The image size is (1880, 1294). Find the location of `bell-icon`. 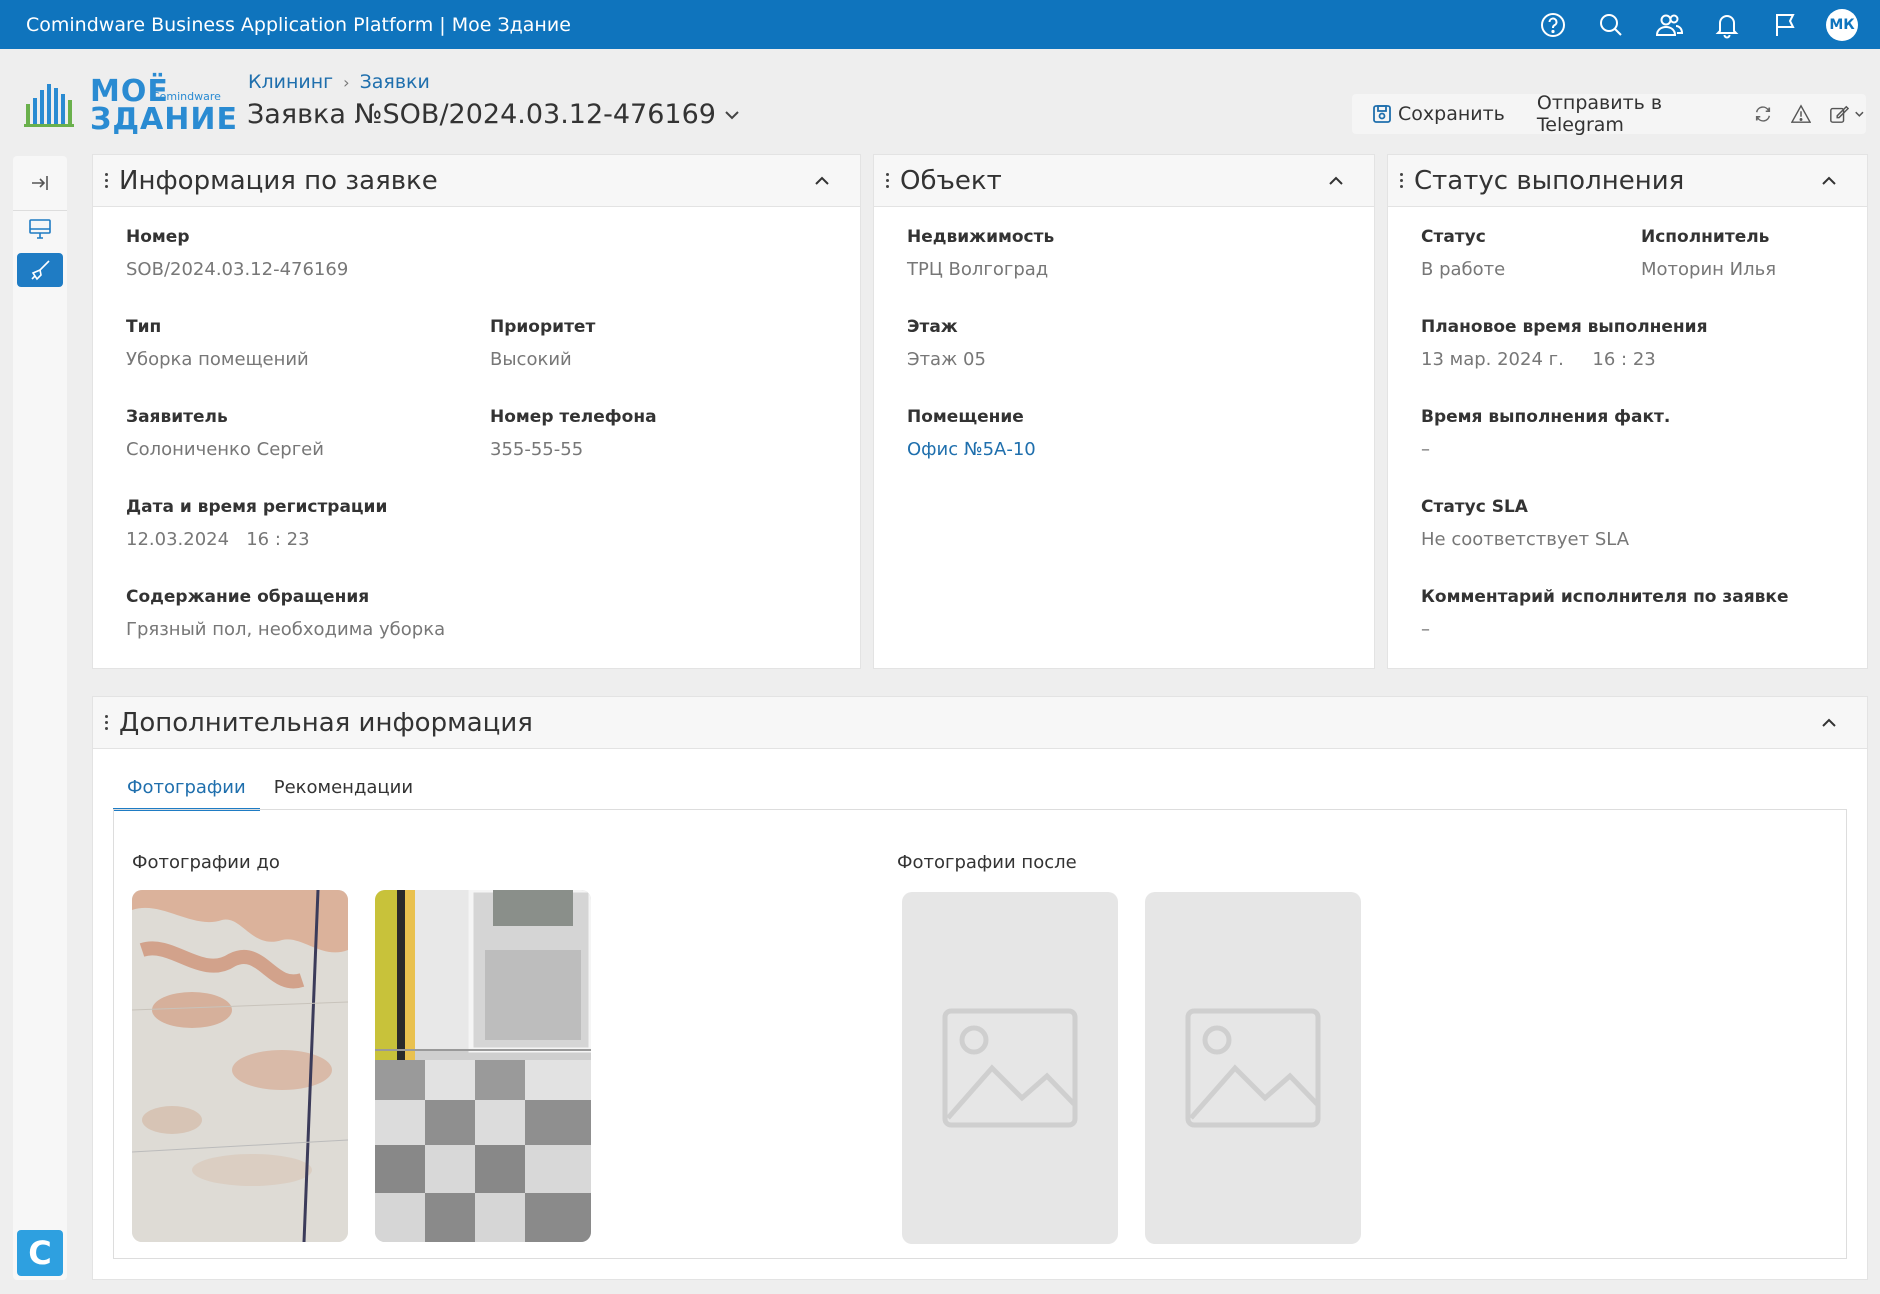

bell-icon is located at coordinates (1727, 24).